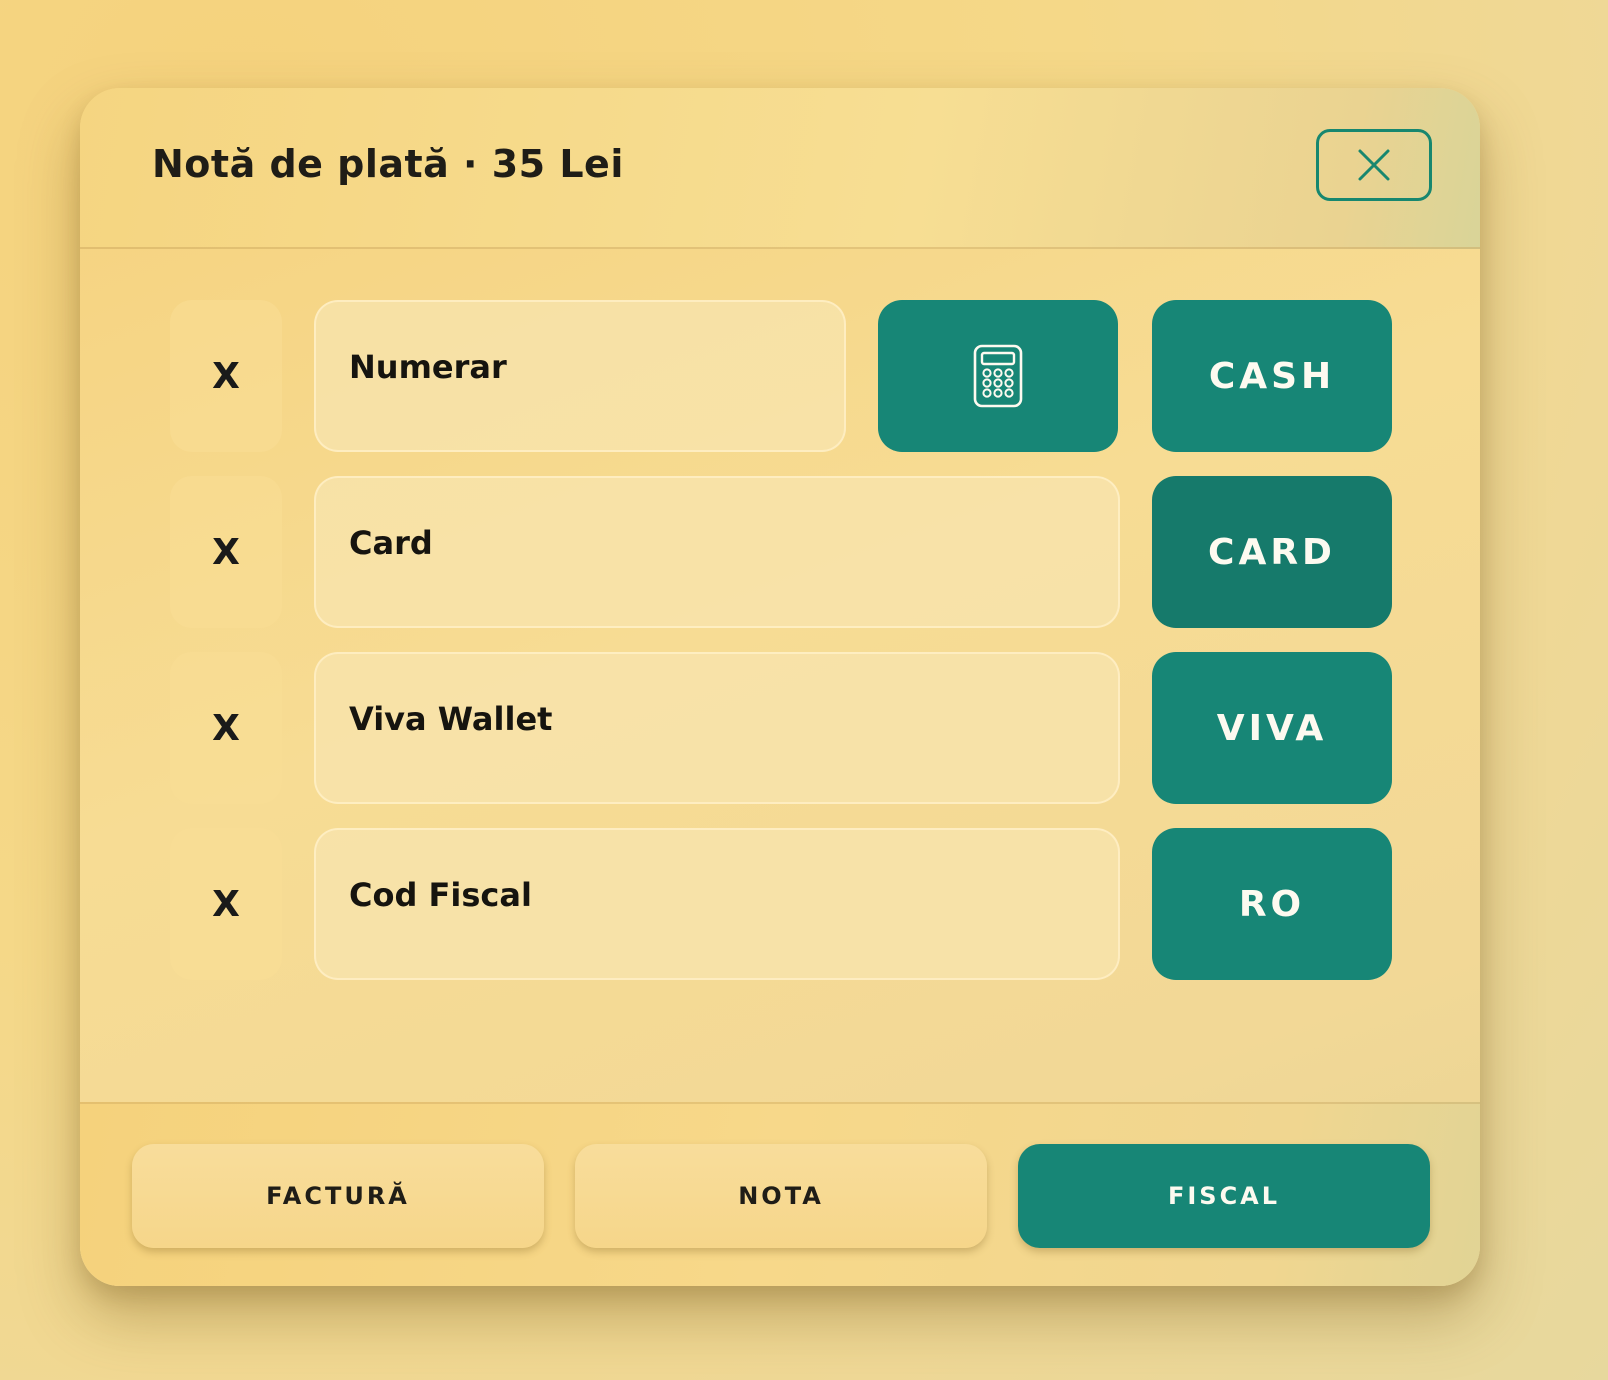 The image size is (1608, 1380). I want to click on dialog-footer: FACTURĂ NOTA FISCAL, so click(780, 1194).